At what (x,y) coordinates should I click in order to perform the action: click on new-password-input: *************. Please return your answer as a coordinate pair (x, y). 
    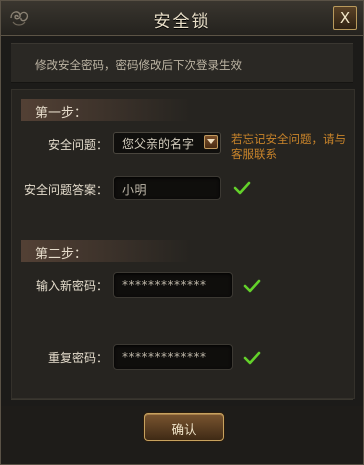
    Looking at the image, I should click on (173, 285).